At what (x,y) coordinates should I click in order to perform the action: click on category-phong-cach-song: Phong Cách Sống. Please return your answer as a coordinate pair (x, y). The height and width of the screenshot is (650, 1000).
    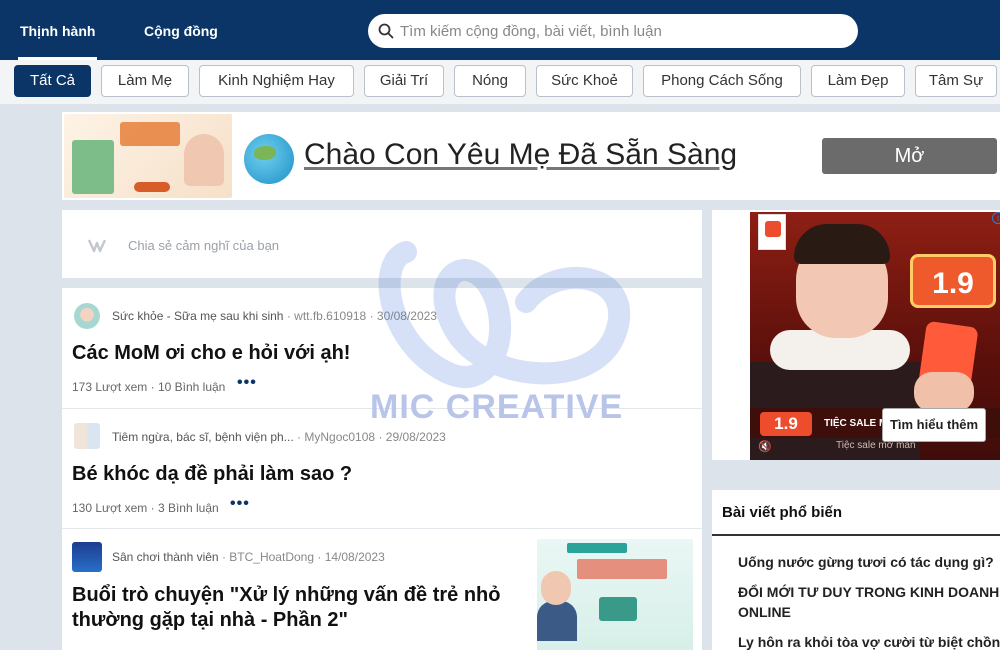
    Looking at the image, I should click on (722, 81).